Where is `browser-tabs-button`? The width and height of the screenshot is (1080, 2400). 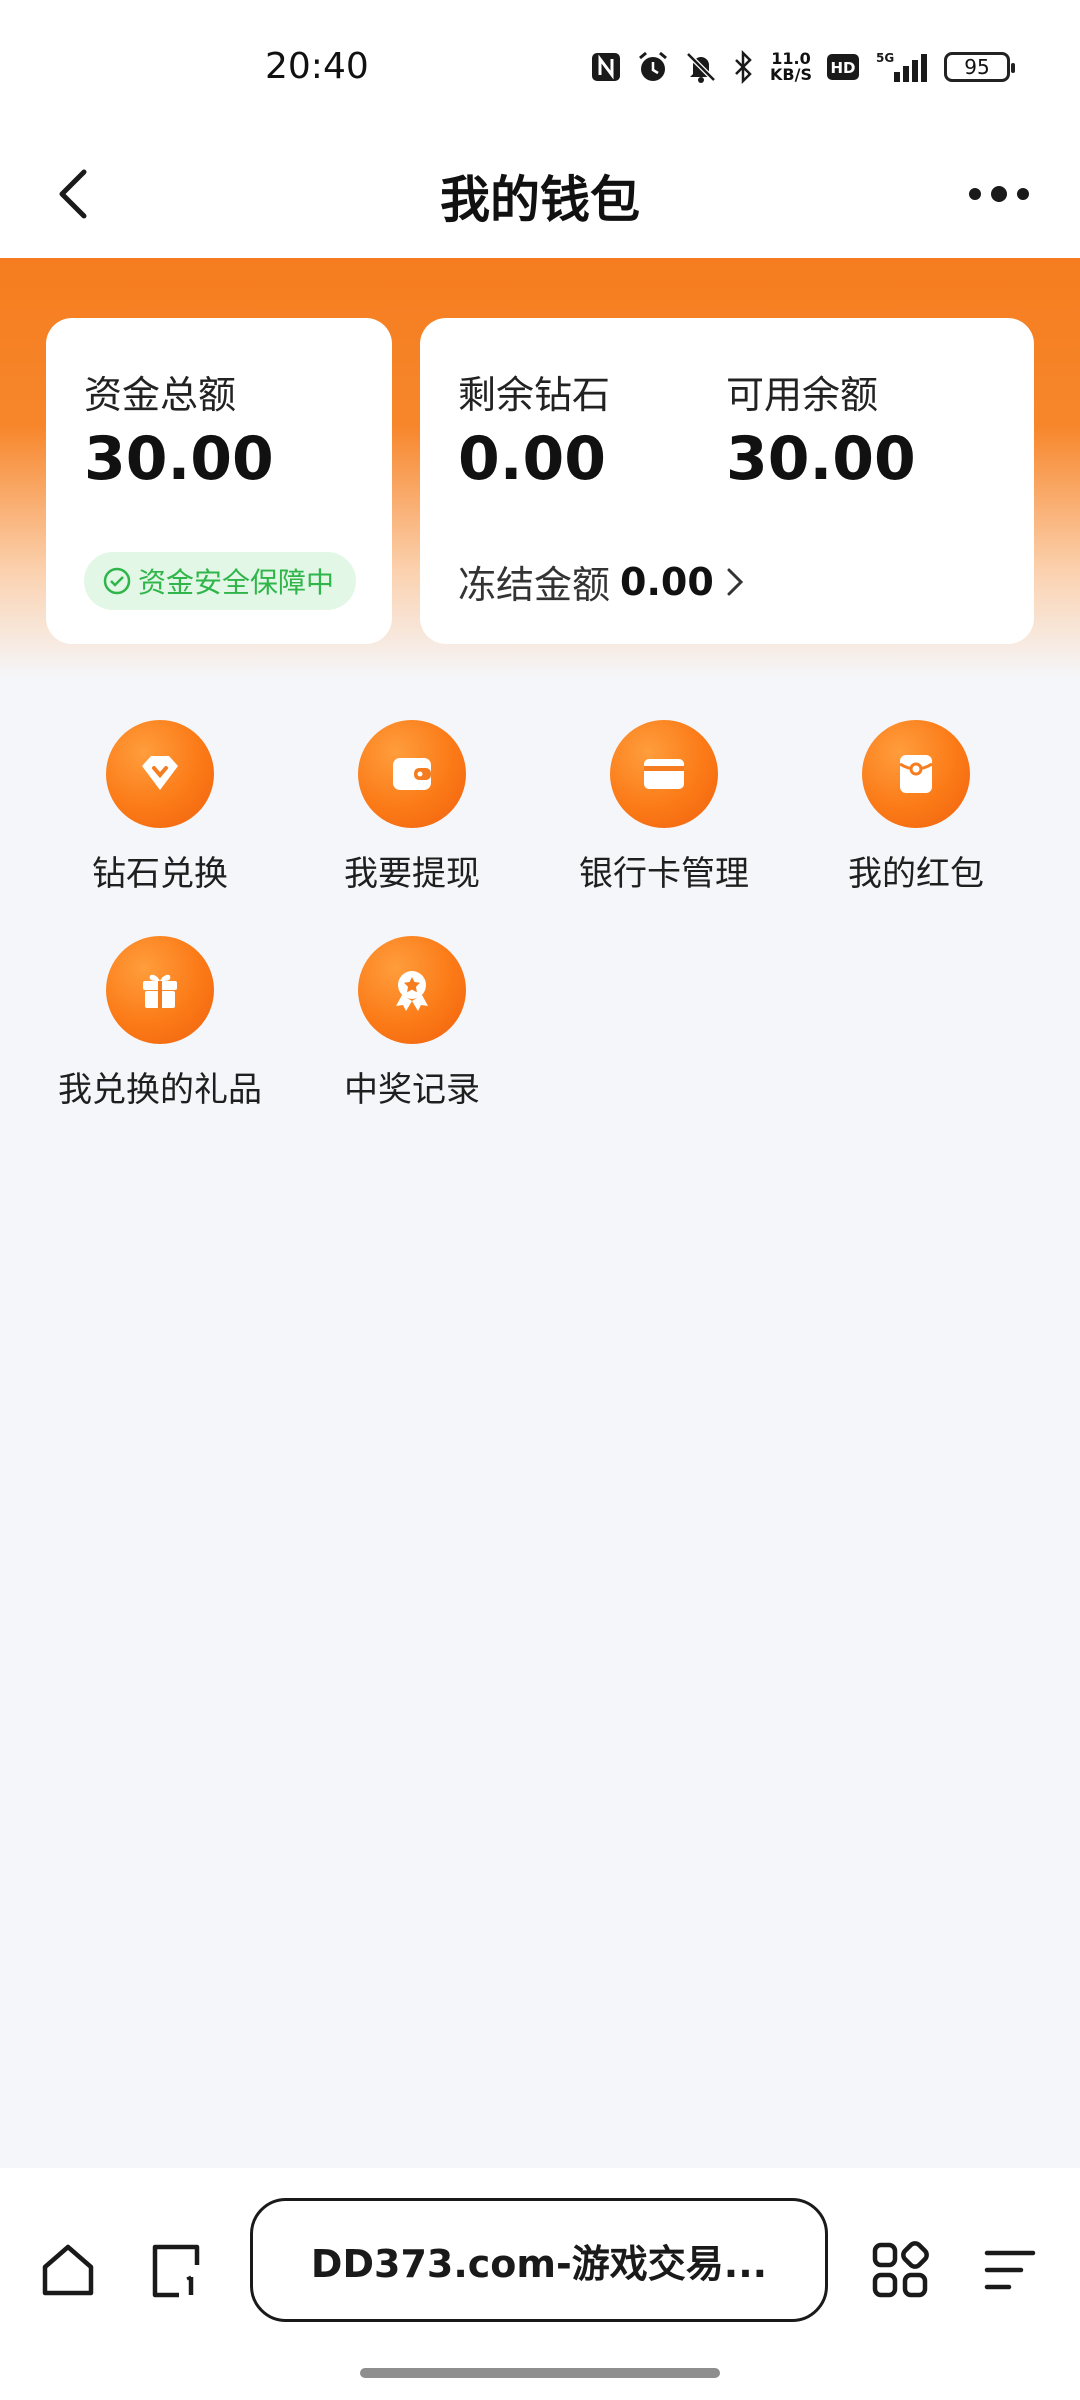 browser-tabs-button is located at coordinates (178, 2270).